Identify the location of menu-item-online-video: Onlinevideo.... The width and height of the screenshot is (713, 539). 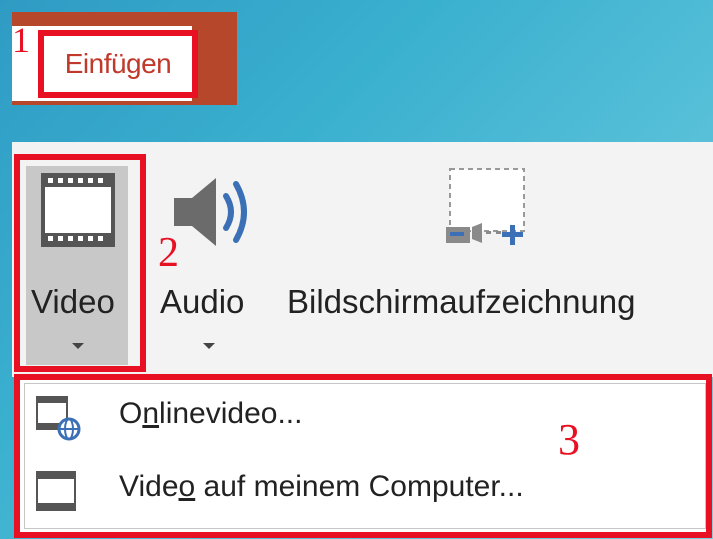
(365, 418).